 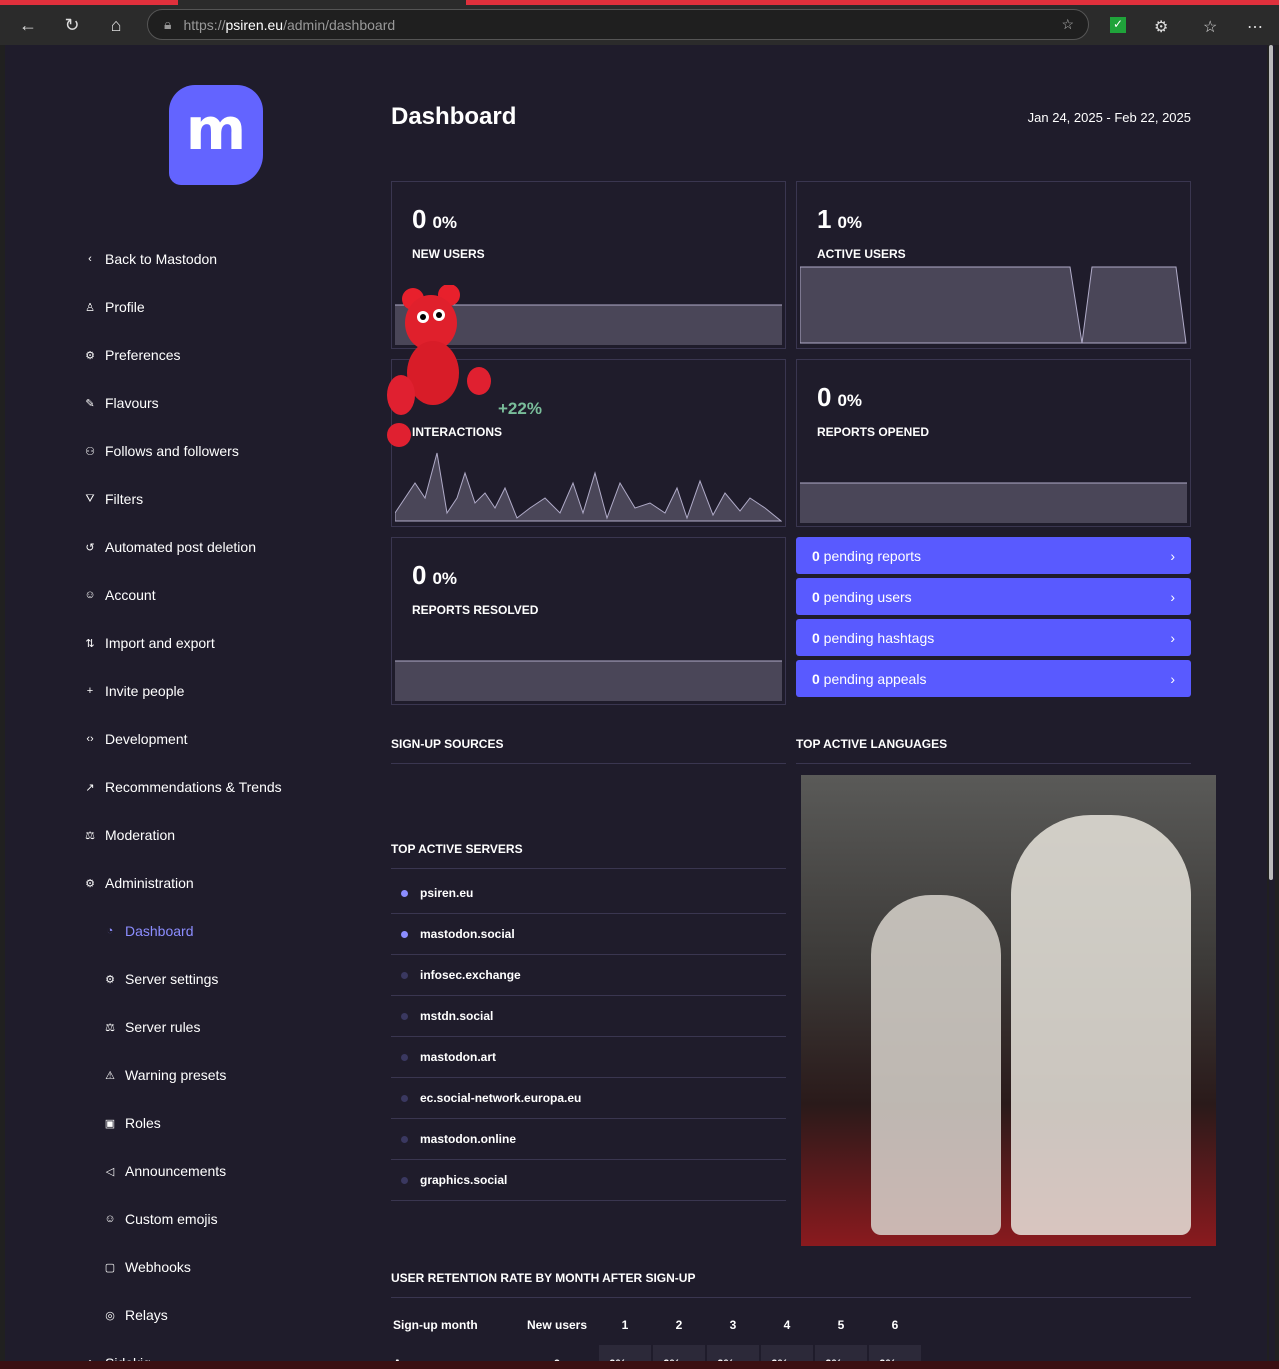 I want to click on favorite-star-icon: ☆, so click(x=1067, y=24).